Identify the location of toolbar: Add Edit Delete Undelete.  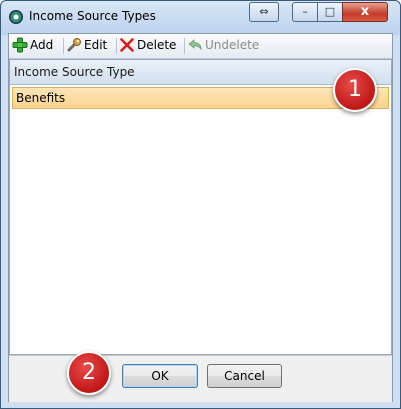
(200, 46).